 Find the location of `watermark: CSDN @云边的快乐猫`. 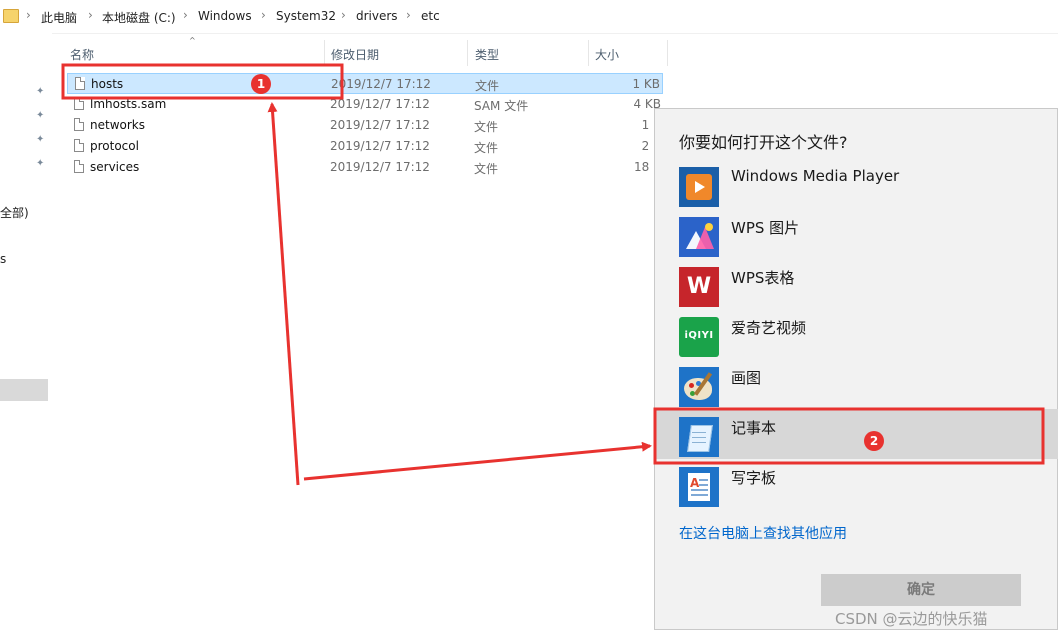

watermark: CSDN @云边的快乐猫 is located at coordinates (911, 619).